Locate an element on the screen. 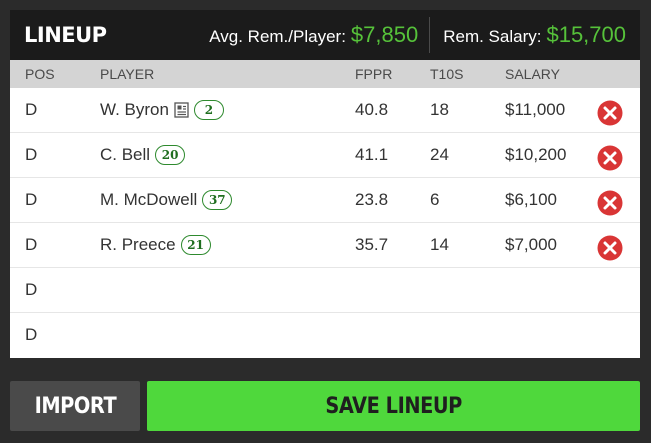 This screenshot has width=651, height=443. import-button: IMPORT is located at coordinates (75, 406).